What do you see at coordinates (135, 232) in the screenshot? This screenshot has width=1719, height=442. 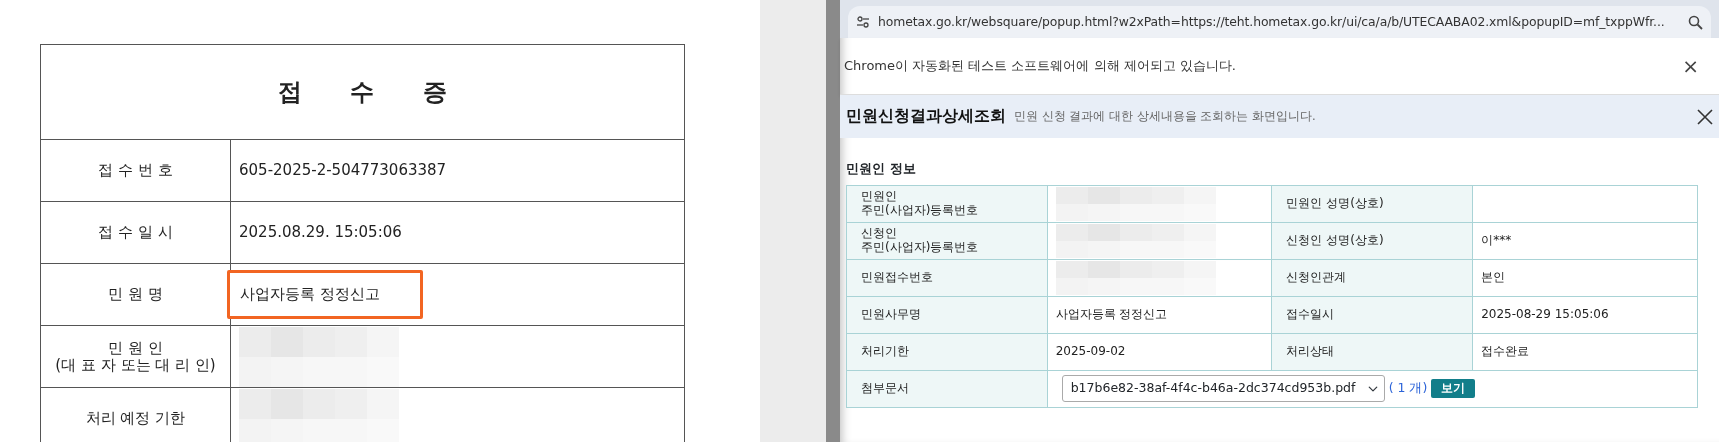 I see `field-label: 접 수 일 시` at bounding box center [135, 232].